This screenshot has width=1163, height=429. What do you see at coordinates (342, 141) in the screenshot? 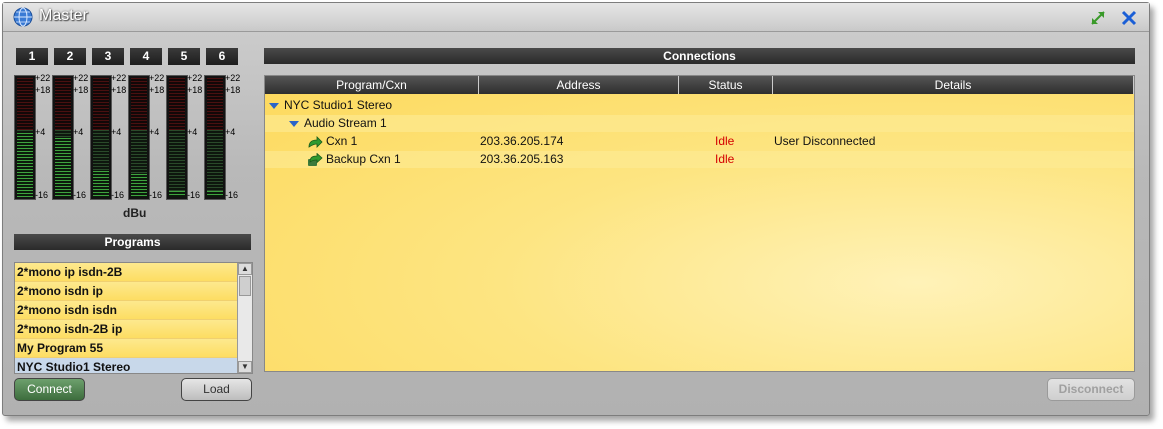
I see `cxn-name: Cxn 1` at bounding box center [342, 141].